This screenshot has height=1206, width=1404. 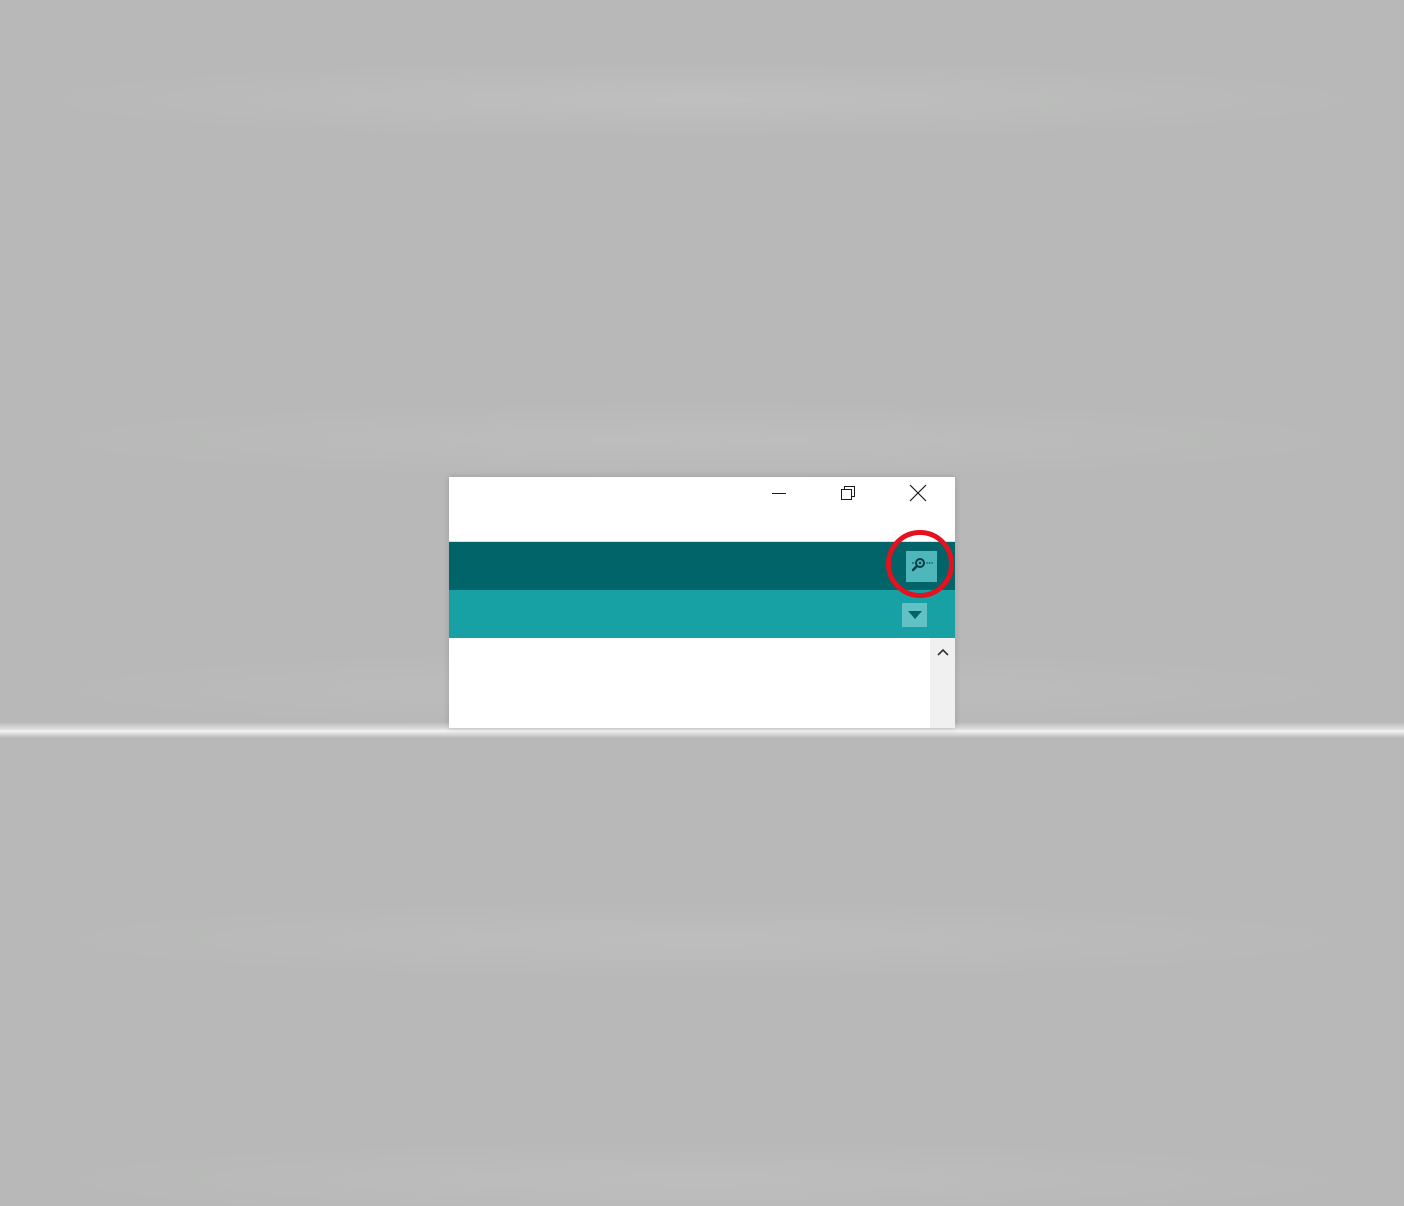 I want to click on chevron-down-icon, so click(x=914, y=615).